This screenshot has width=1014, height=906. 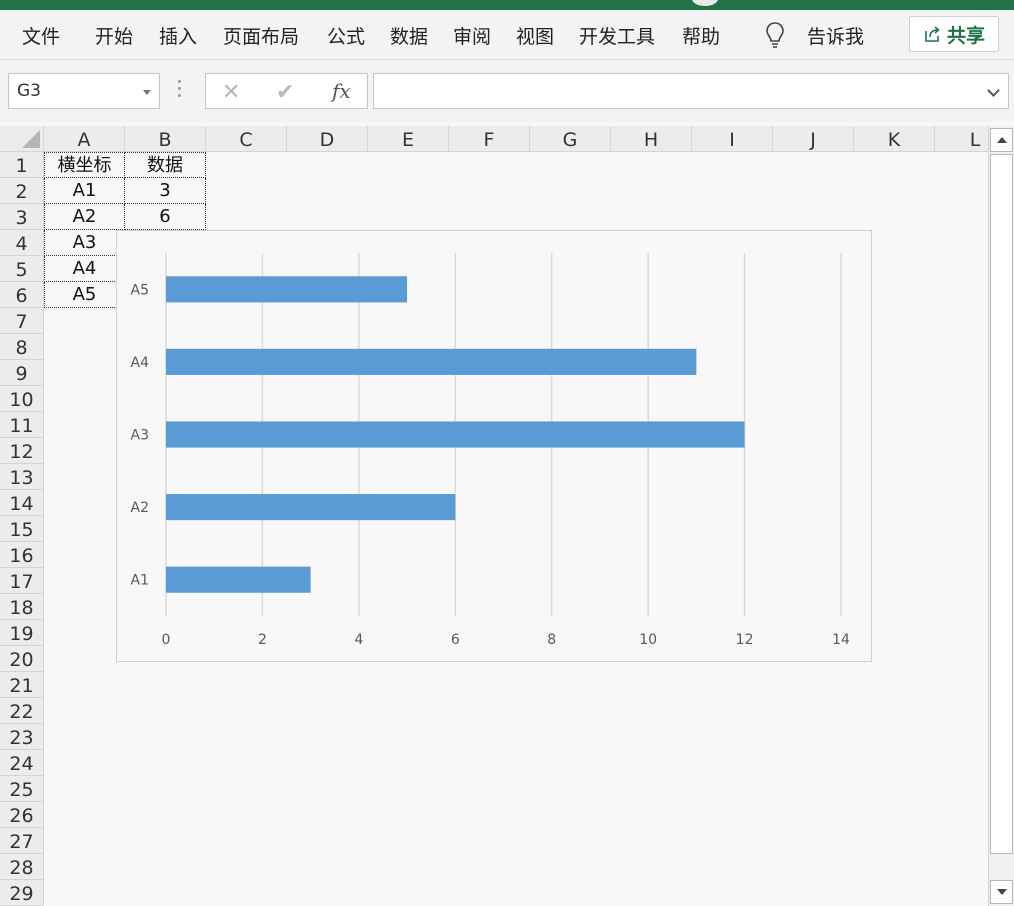 I want to click on row-header-3: 3, so click(x=22, y=217).